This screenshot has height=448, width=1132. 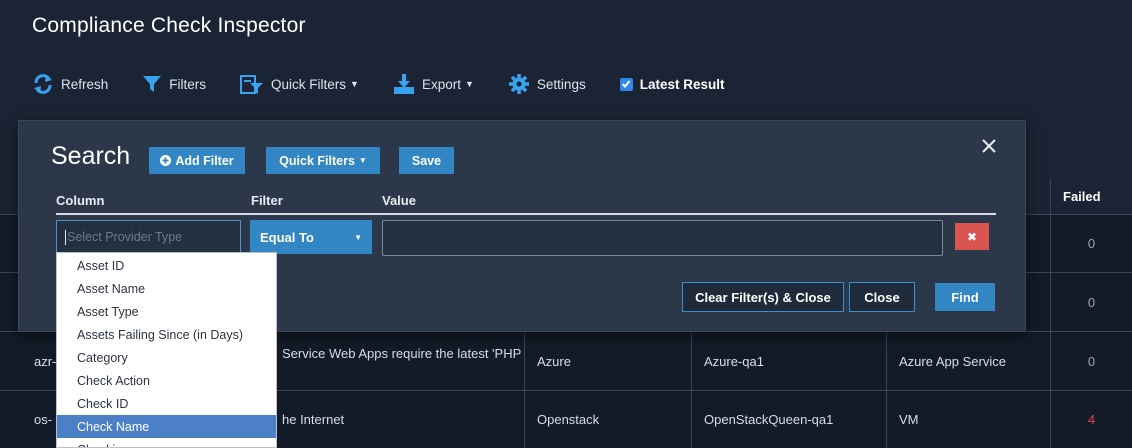 What do you see at coordinates (441, 84) in the screenshot?
I see `export-label: Export` at bounding box center [441, 84].